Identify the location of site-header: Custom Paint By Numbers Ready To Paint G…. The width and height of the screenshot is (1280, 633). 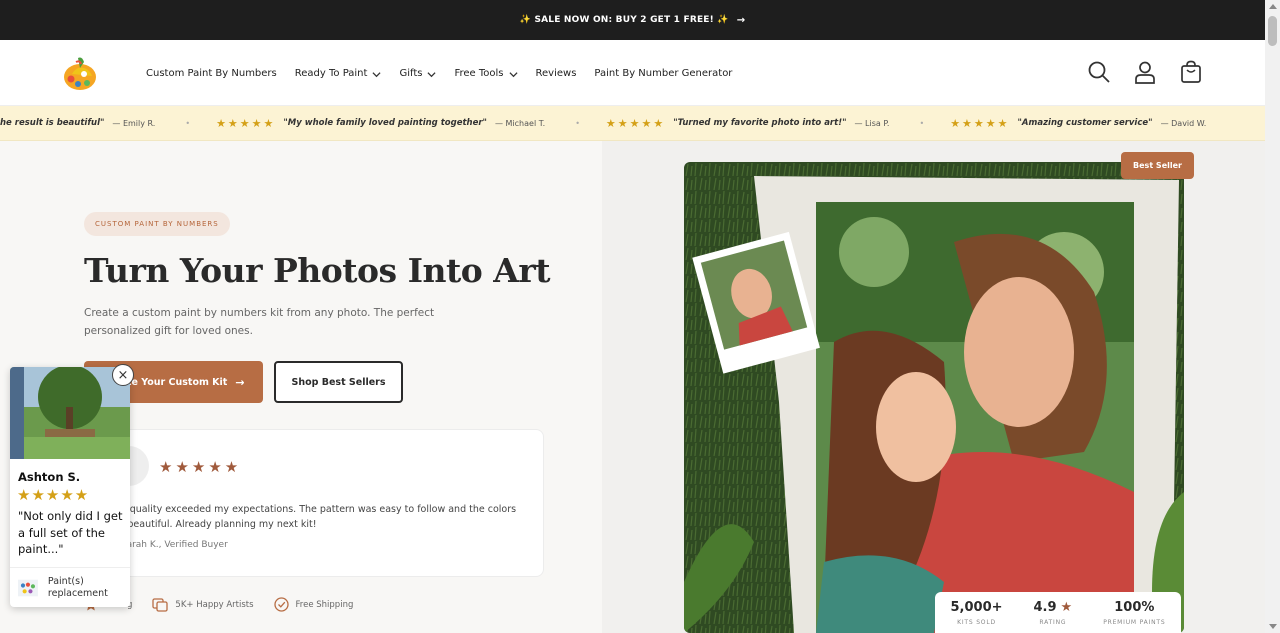
(632, 73).